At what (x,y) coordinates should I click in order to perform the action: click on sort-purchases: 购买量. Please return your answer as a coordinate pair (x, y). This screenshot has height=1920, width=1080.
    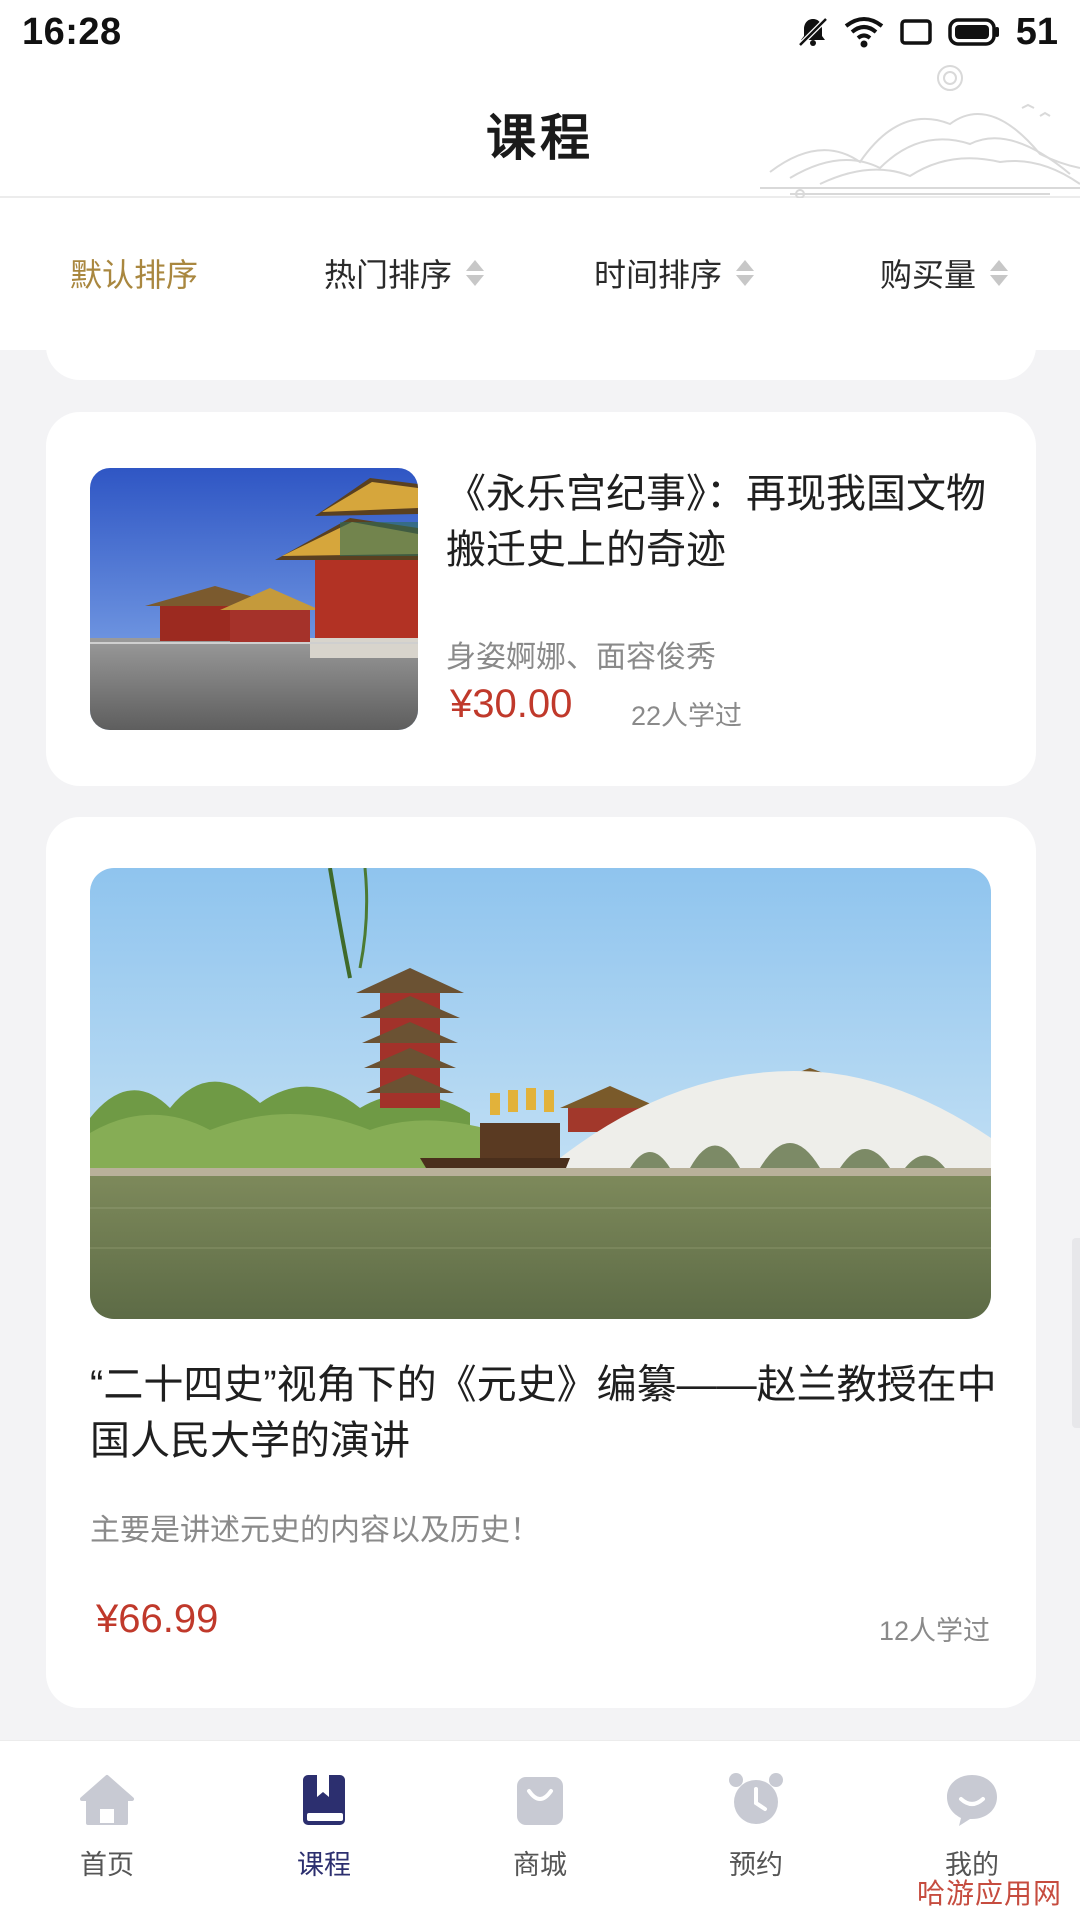
    Looking at the image, I should click on (944, 273).